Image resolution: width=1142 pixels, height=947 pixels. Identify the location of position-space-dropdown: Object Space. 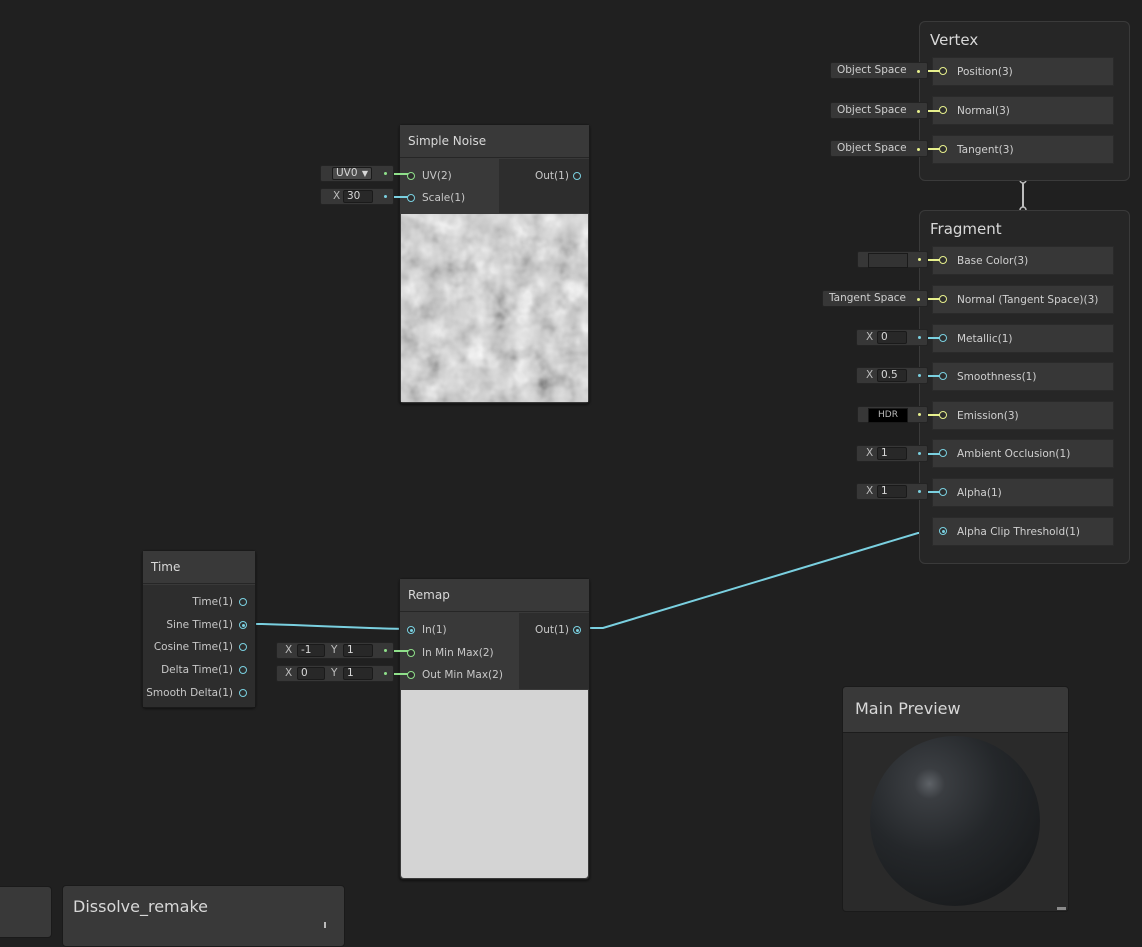
(879, 70).